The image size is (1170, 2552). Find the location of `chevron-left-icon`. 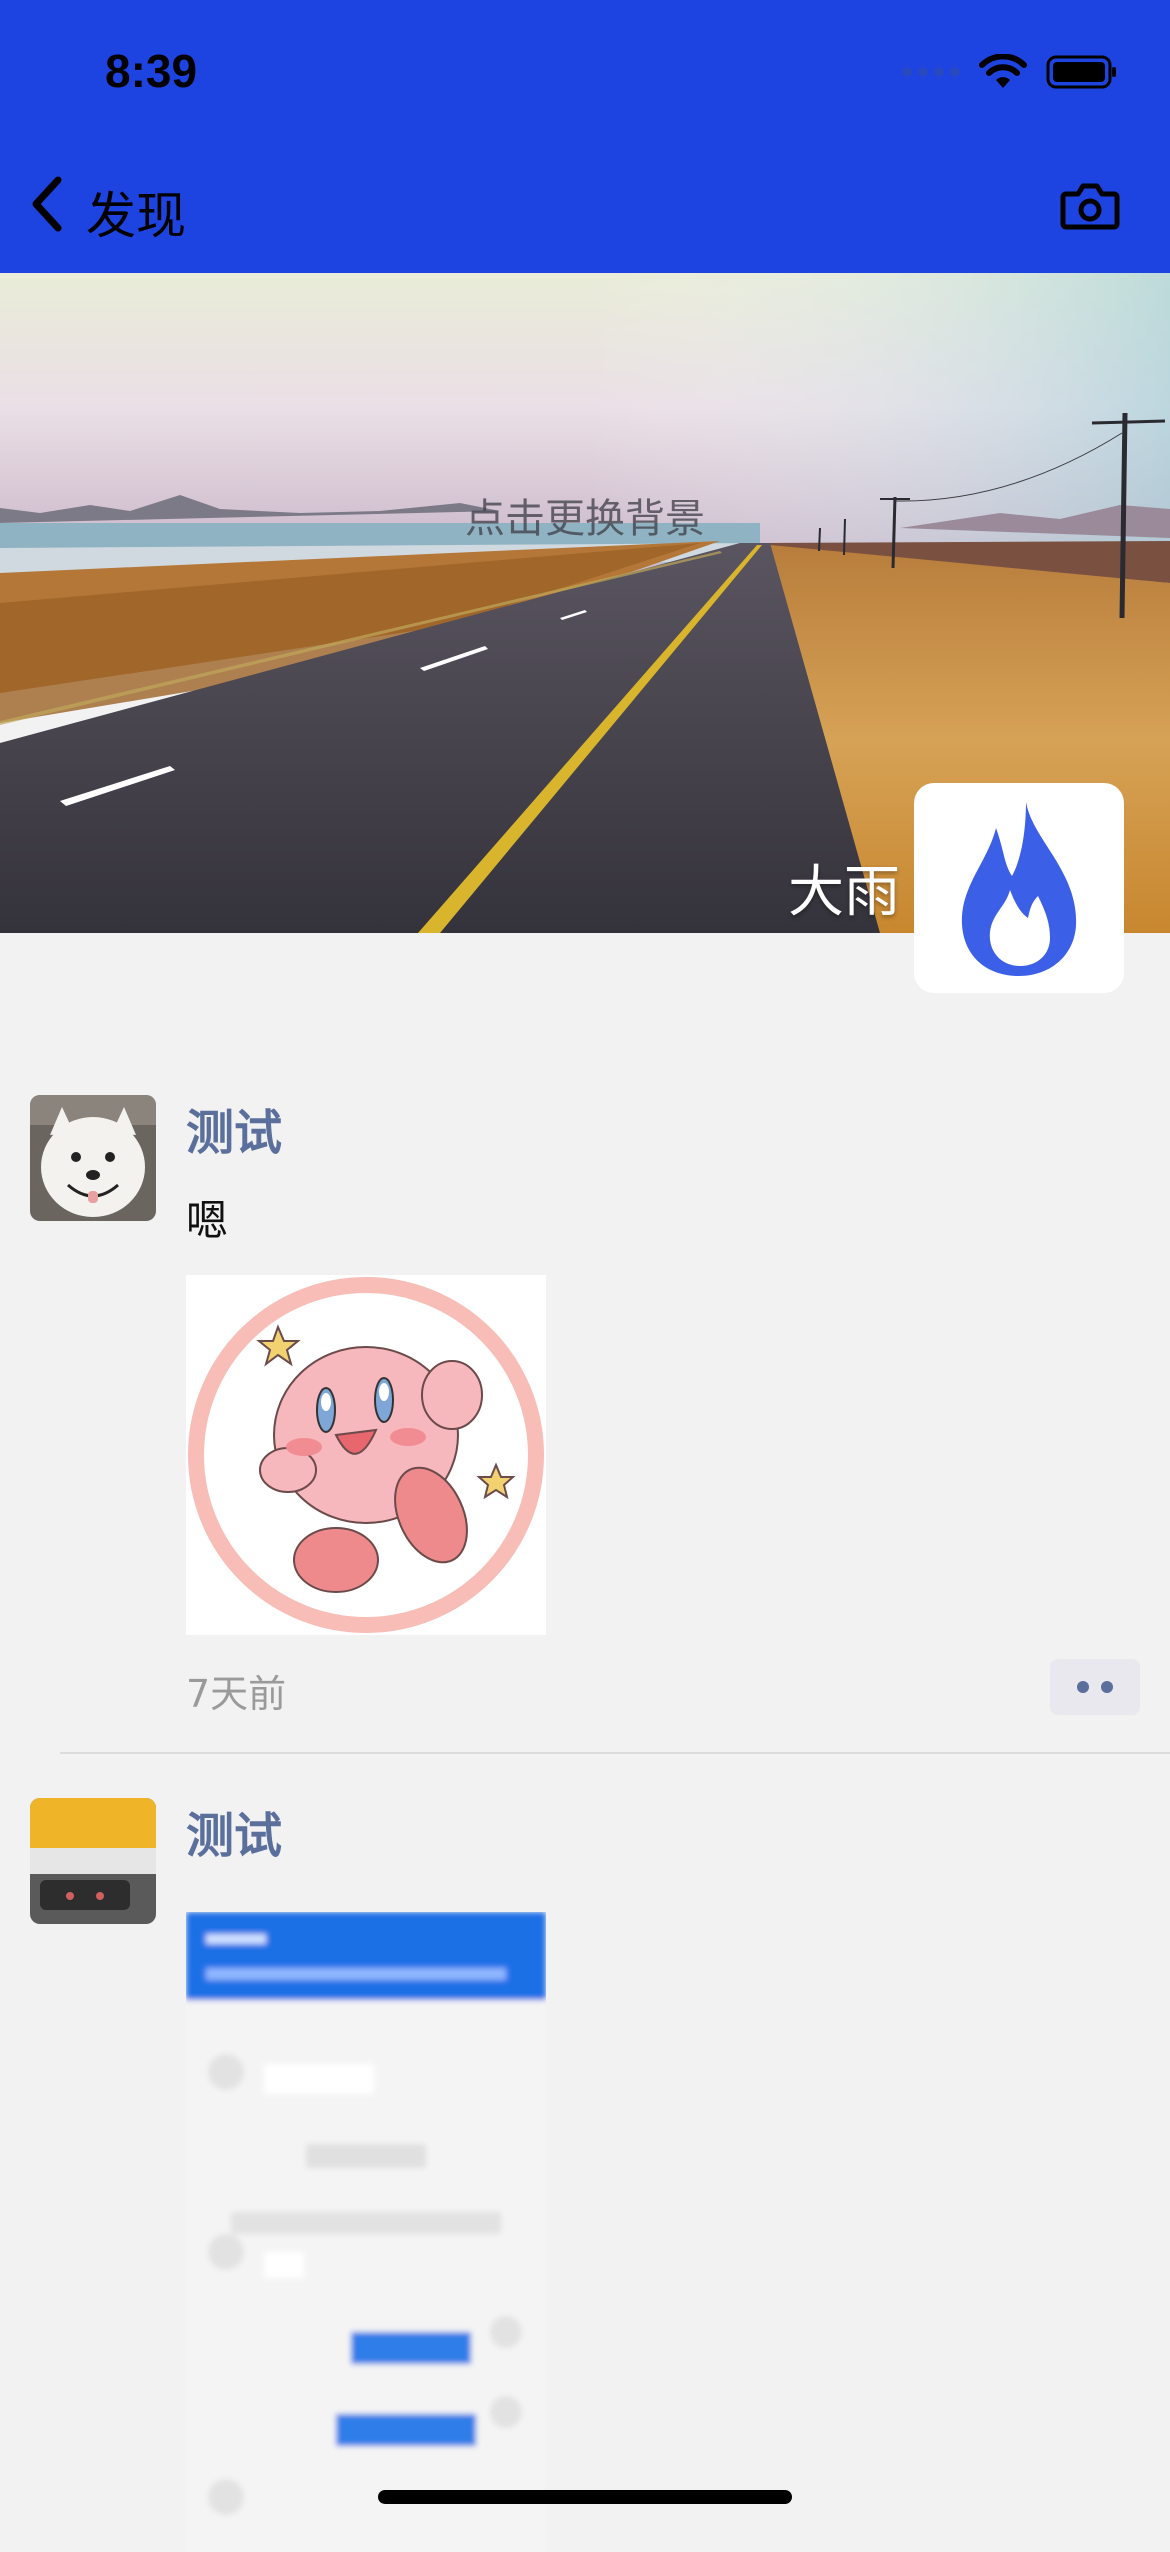

chevron-left-icon is located at coordinates (47, 204).